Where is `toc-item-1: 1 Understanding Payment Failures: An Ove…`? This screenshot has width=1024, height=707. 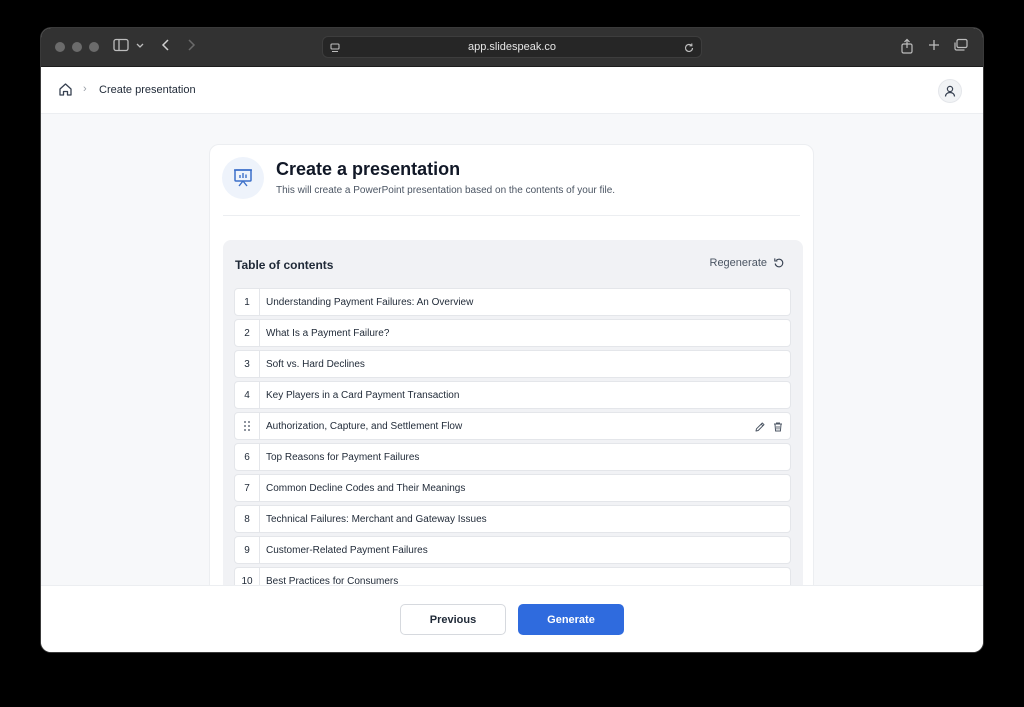 toc-item-1: 1 Understanding Payment Failures: An Ove… is located at coordinates (512, 302).